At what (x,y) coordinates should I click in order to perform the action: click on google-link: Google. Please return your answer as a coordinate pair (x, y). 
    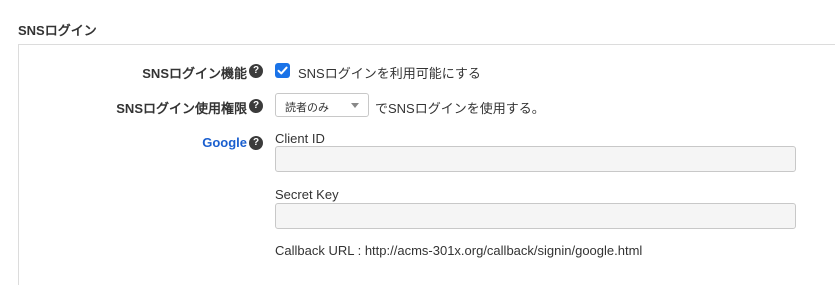
    Looking at the image, I should click on (224, 142).